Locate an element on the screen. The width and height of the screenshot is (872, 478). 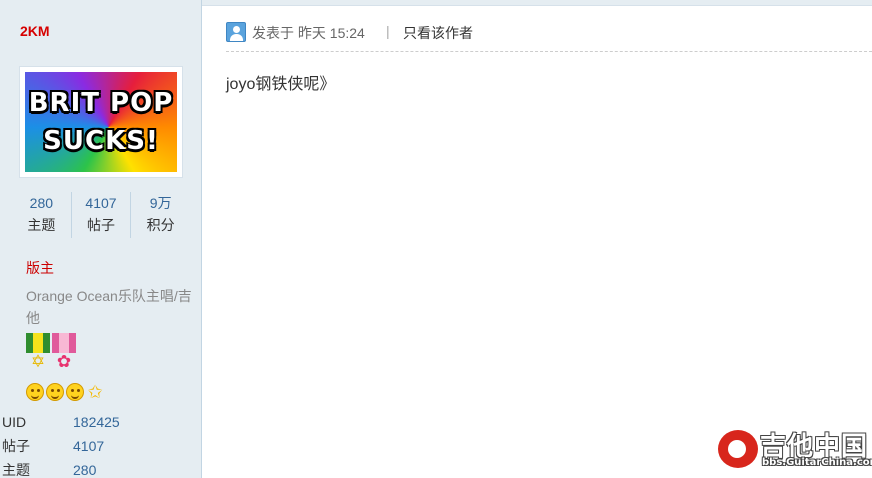
stat-threads-label: 主题 is located at coordinates (41, 225).